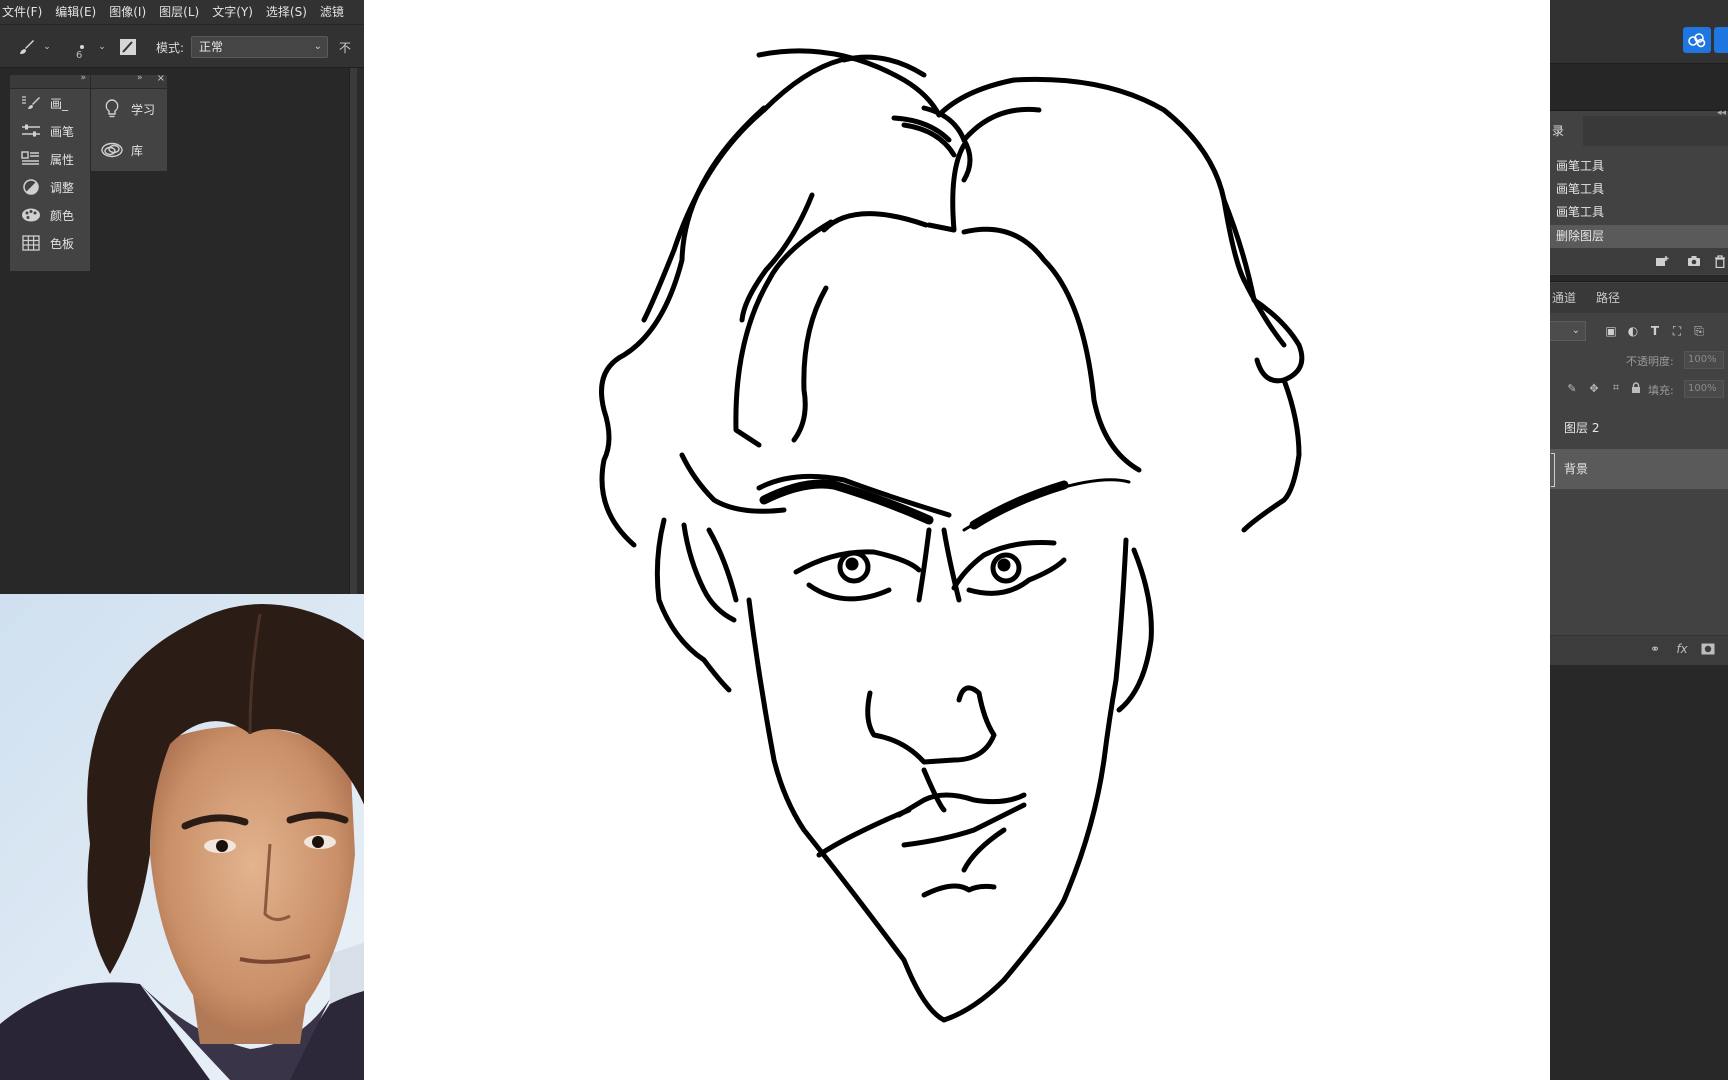 This screenshot has height=1080, width=1728. What do you see at coordinates (360, 331) in the screenshot?
I see `panel-edge` at bounding box center [360, 331].